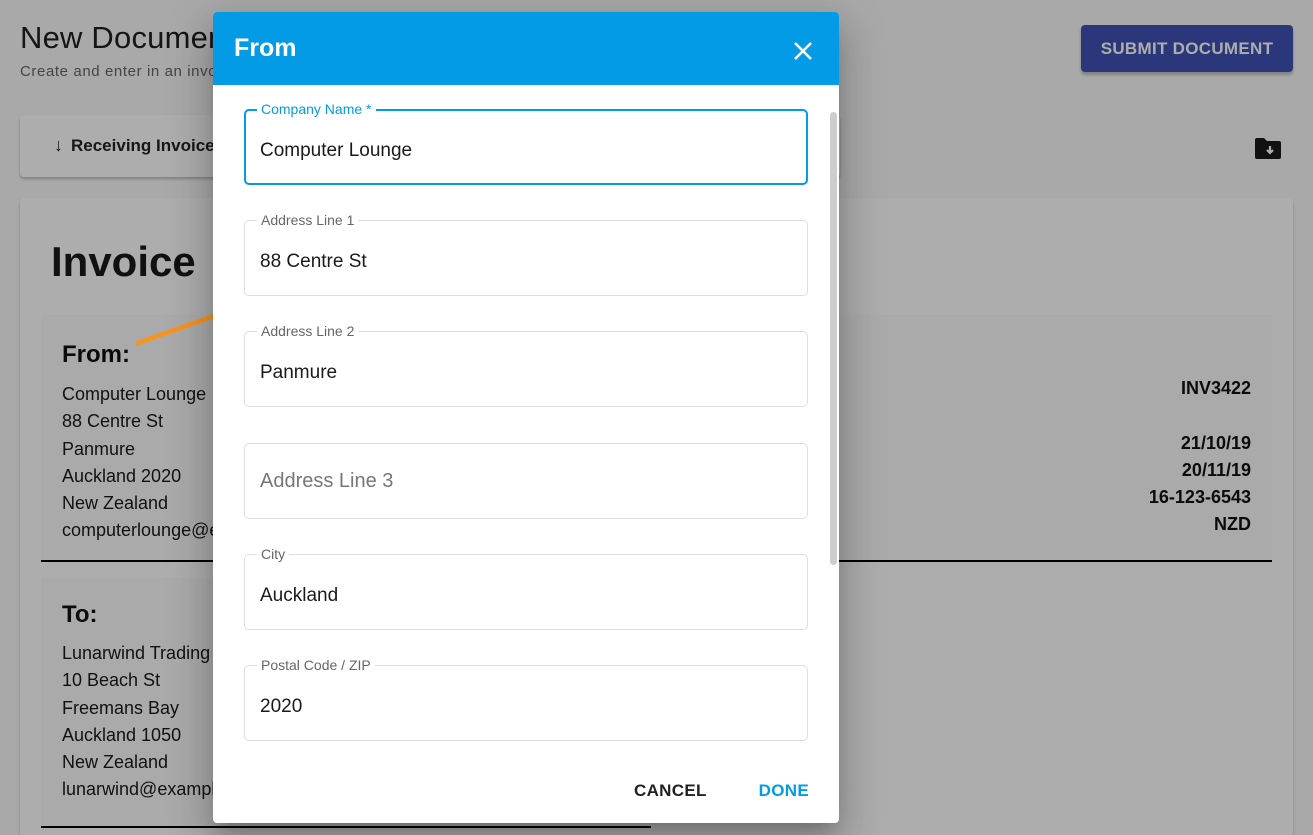  I want to click on city-field: City, so click(526, 587).